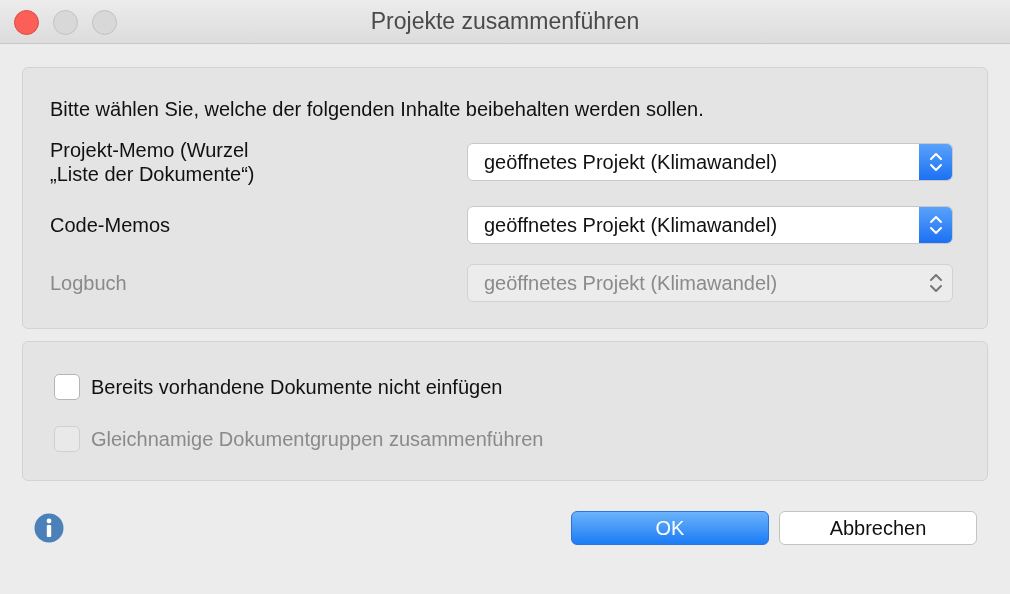 The height and width of the screenshot is (594, 1010). What do you see at coordinates (111, 225) in the screenshot?
I see `field-label: Code-Memos` at bounding box center [111, 225].